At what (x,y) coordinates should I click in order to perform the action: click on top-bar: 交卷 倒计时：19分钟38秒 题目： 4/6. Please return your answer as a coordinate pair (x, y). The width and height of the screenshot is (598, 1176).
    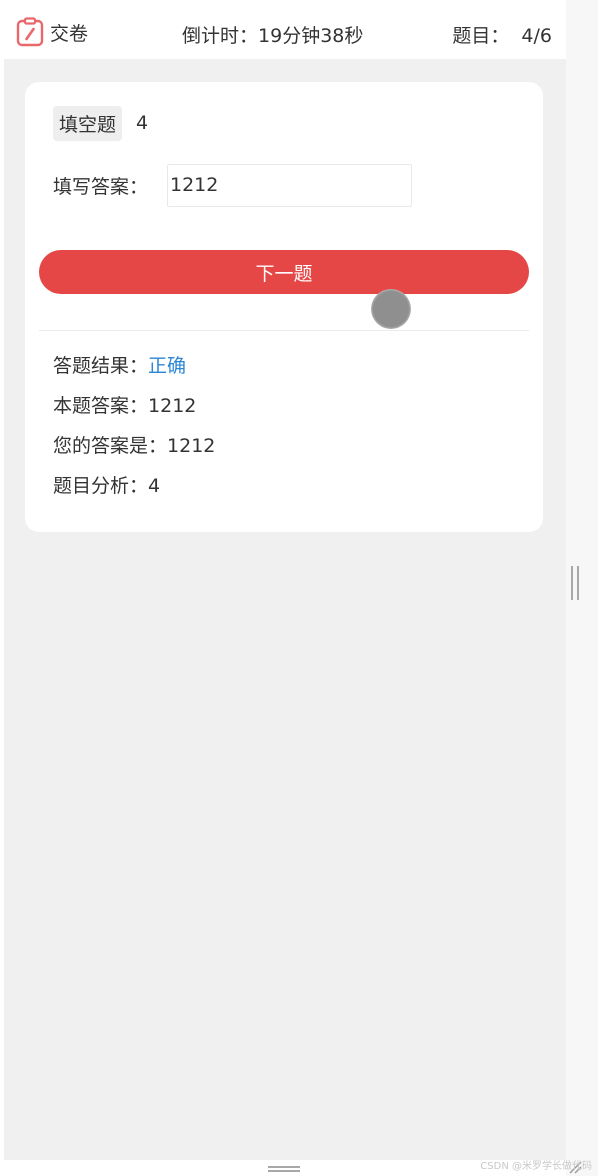
    Looking at the image, I should click on (285, 31).